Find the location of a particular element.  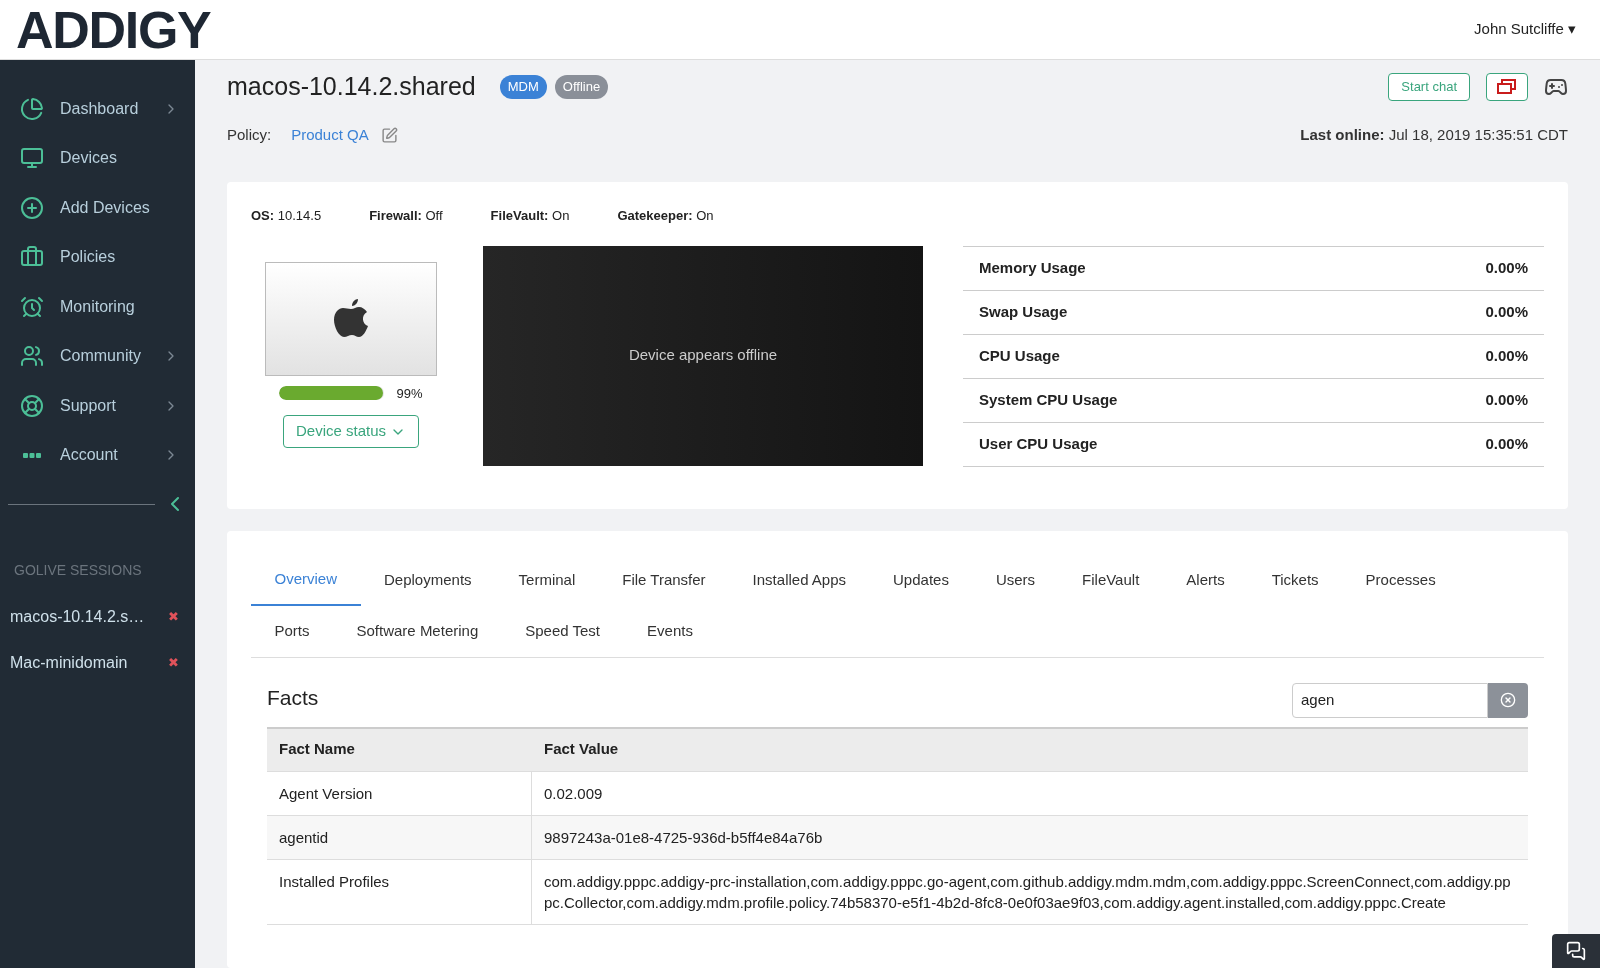

chat-button is located at coordinates (1576, 951).